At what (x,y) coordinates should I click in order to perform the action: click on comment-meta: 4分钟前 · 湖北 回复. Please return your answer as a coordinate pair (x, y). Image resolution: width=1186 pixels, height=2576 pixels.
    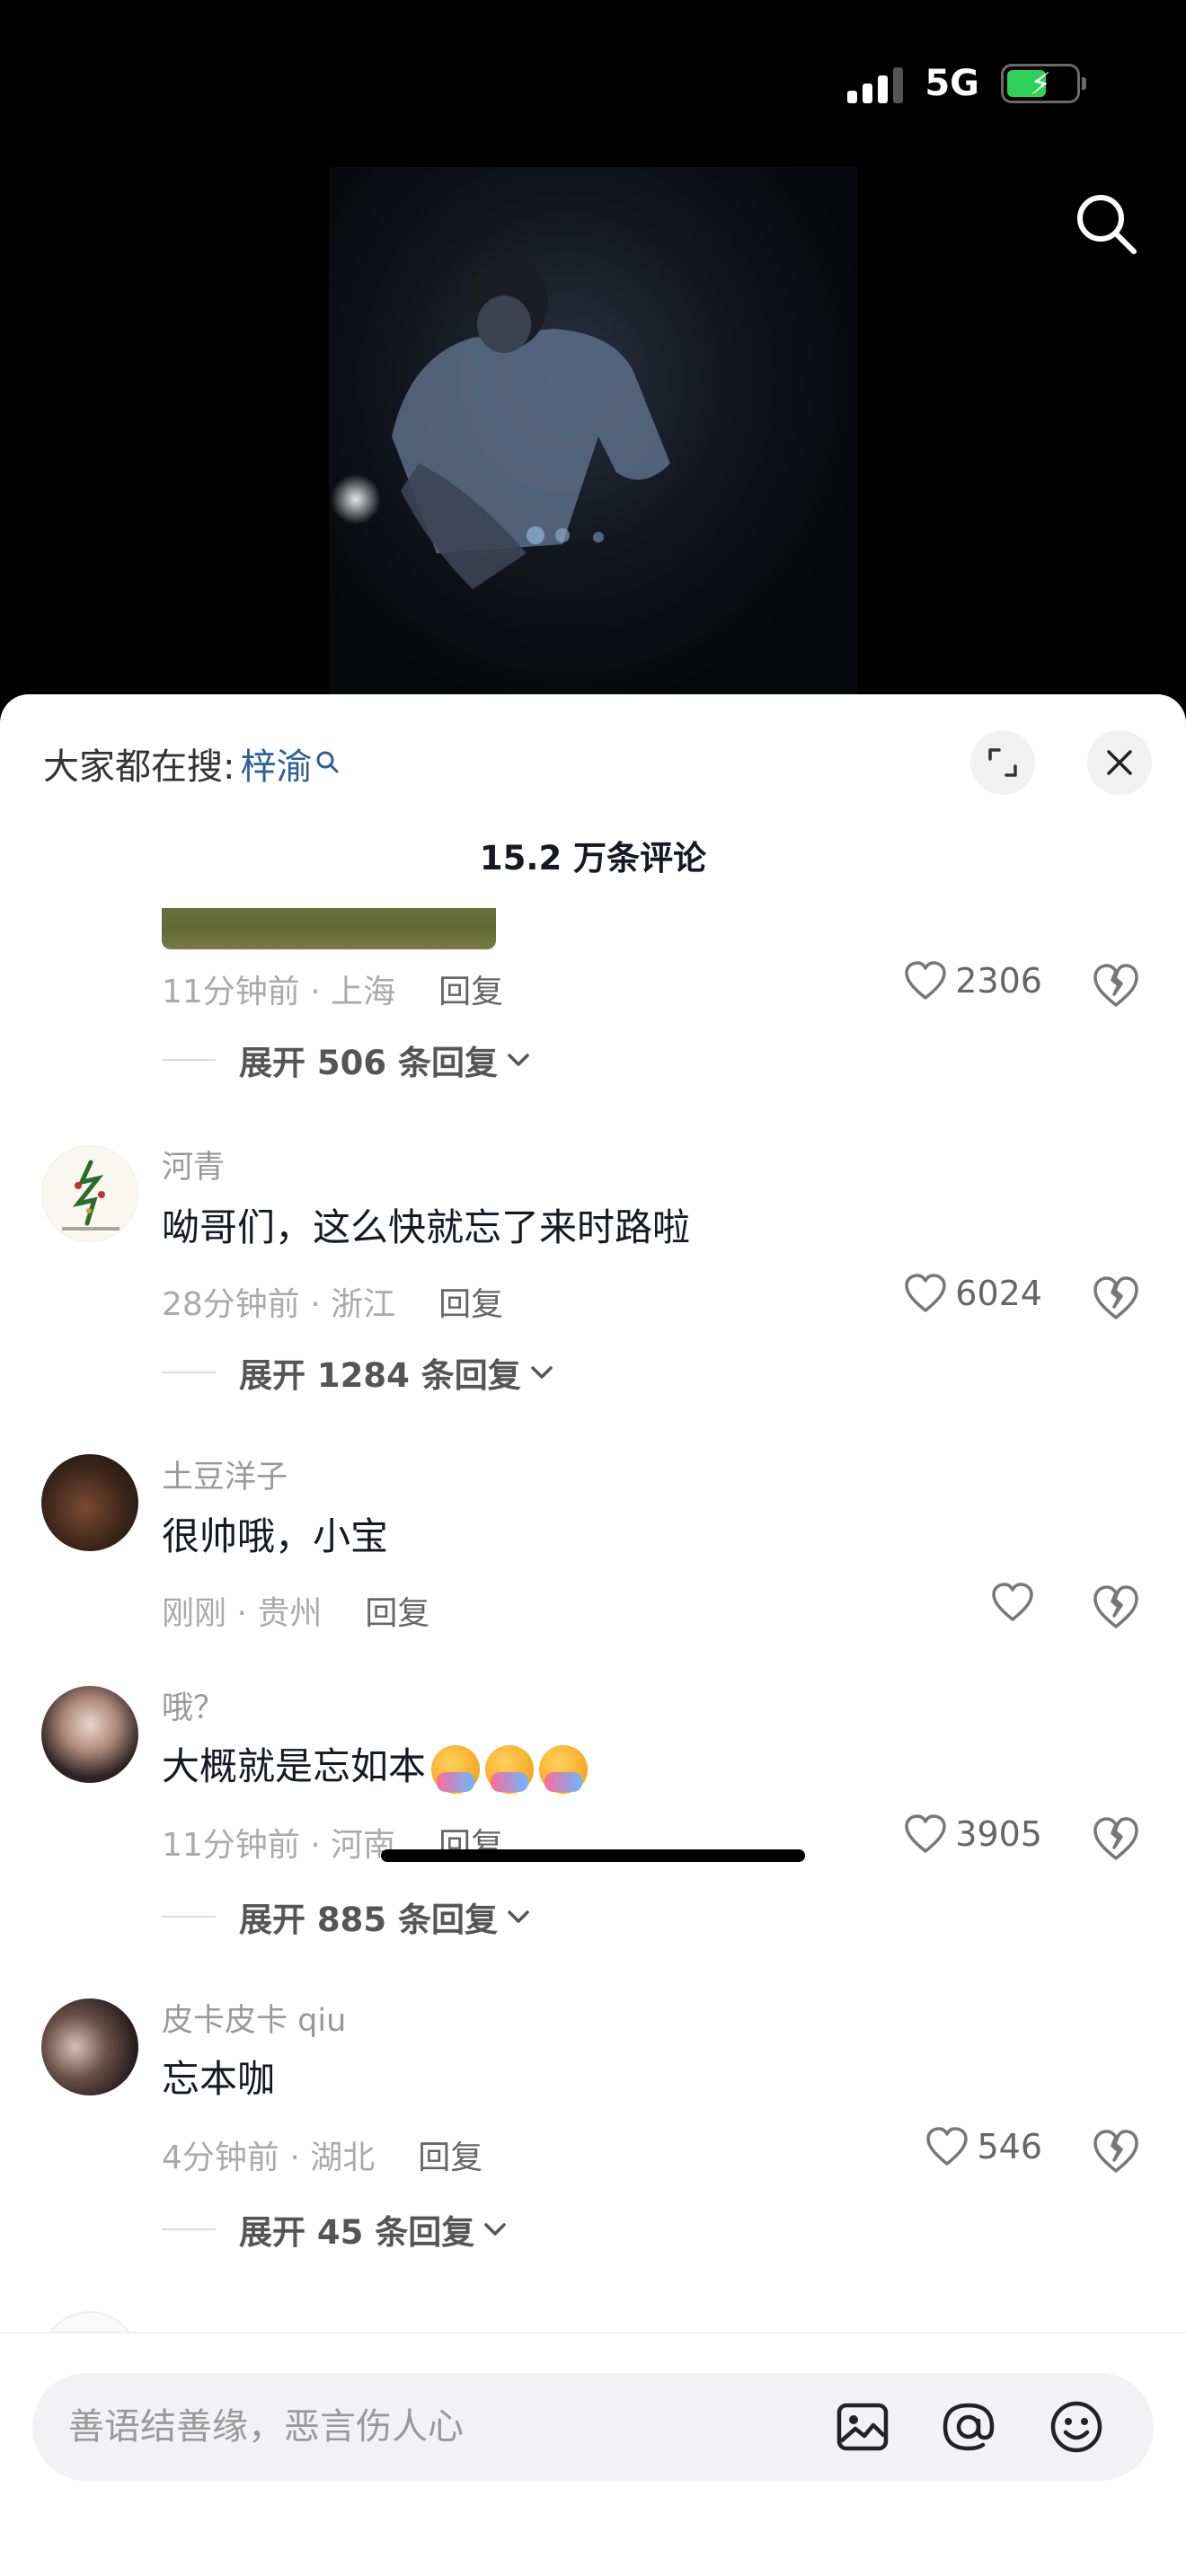
    Looking at the image, I should click on (322, 2154).